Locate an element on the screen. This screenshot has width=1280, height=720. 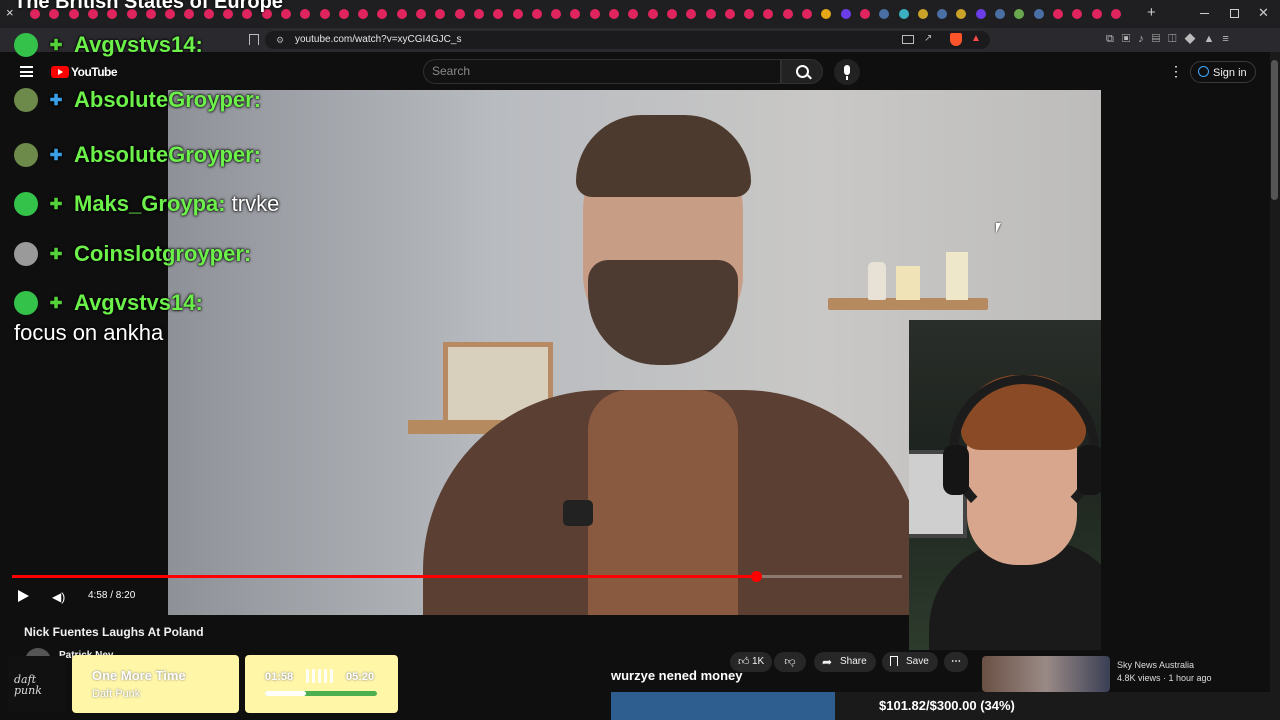
album-art-text: daft punk is located at coordinates (28, 685).